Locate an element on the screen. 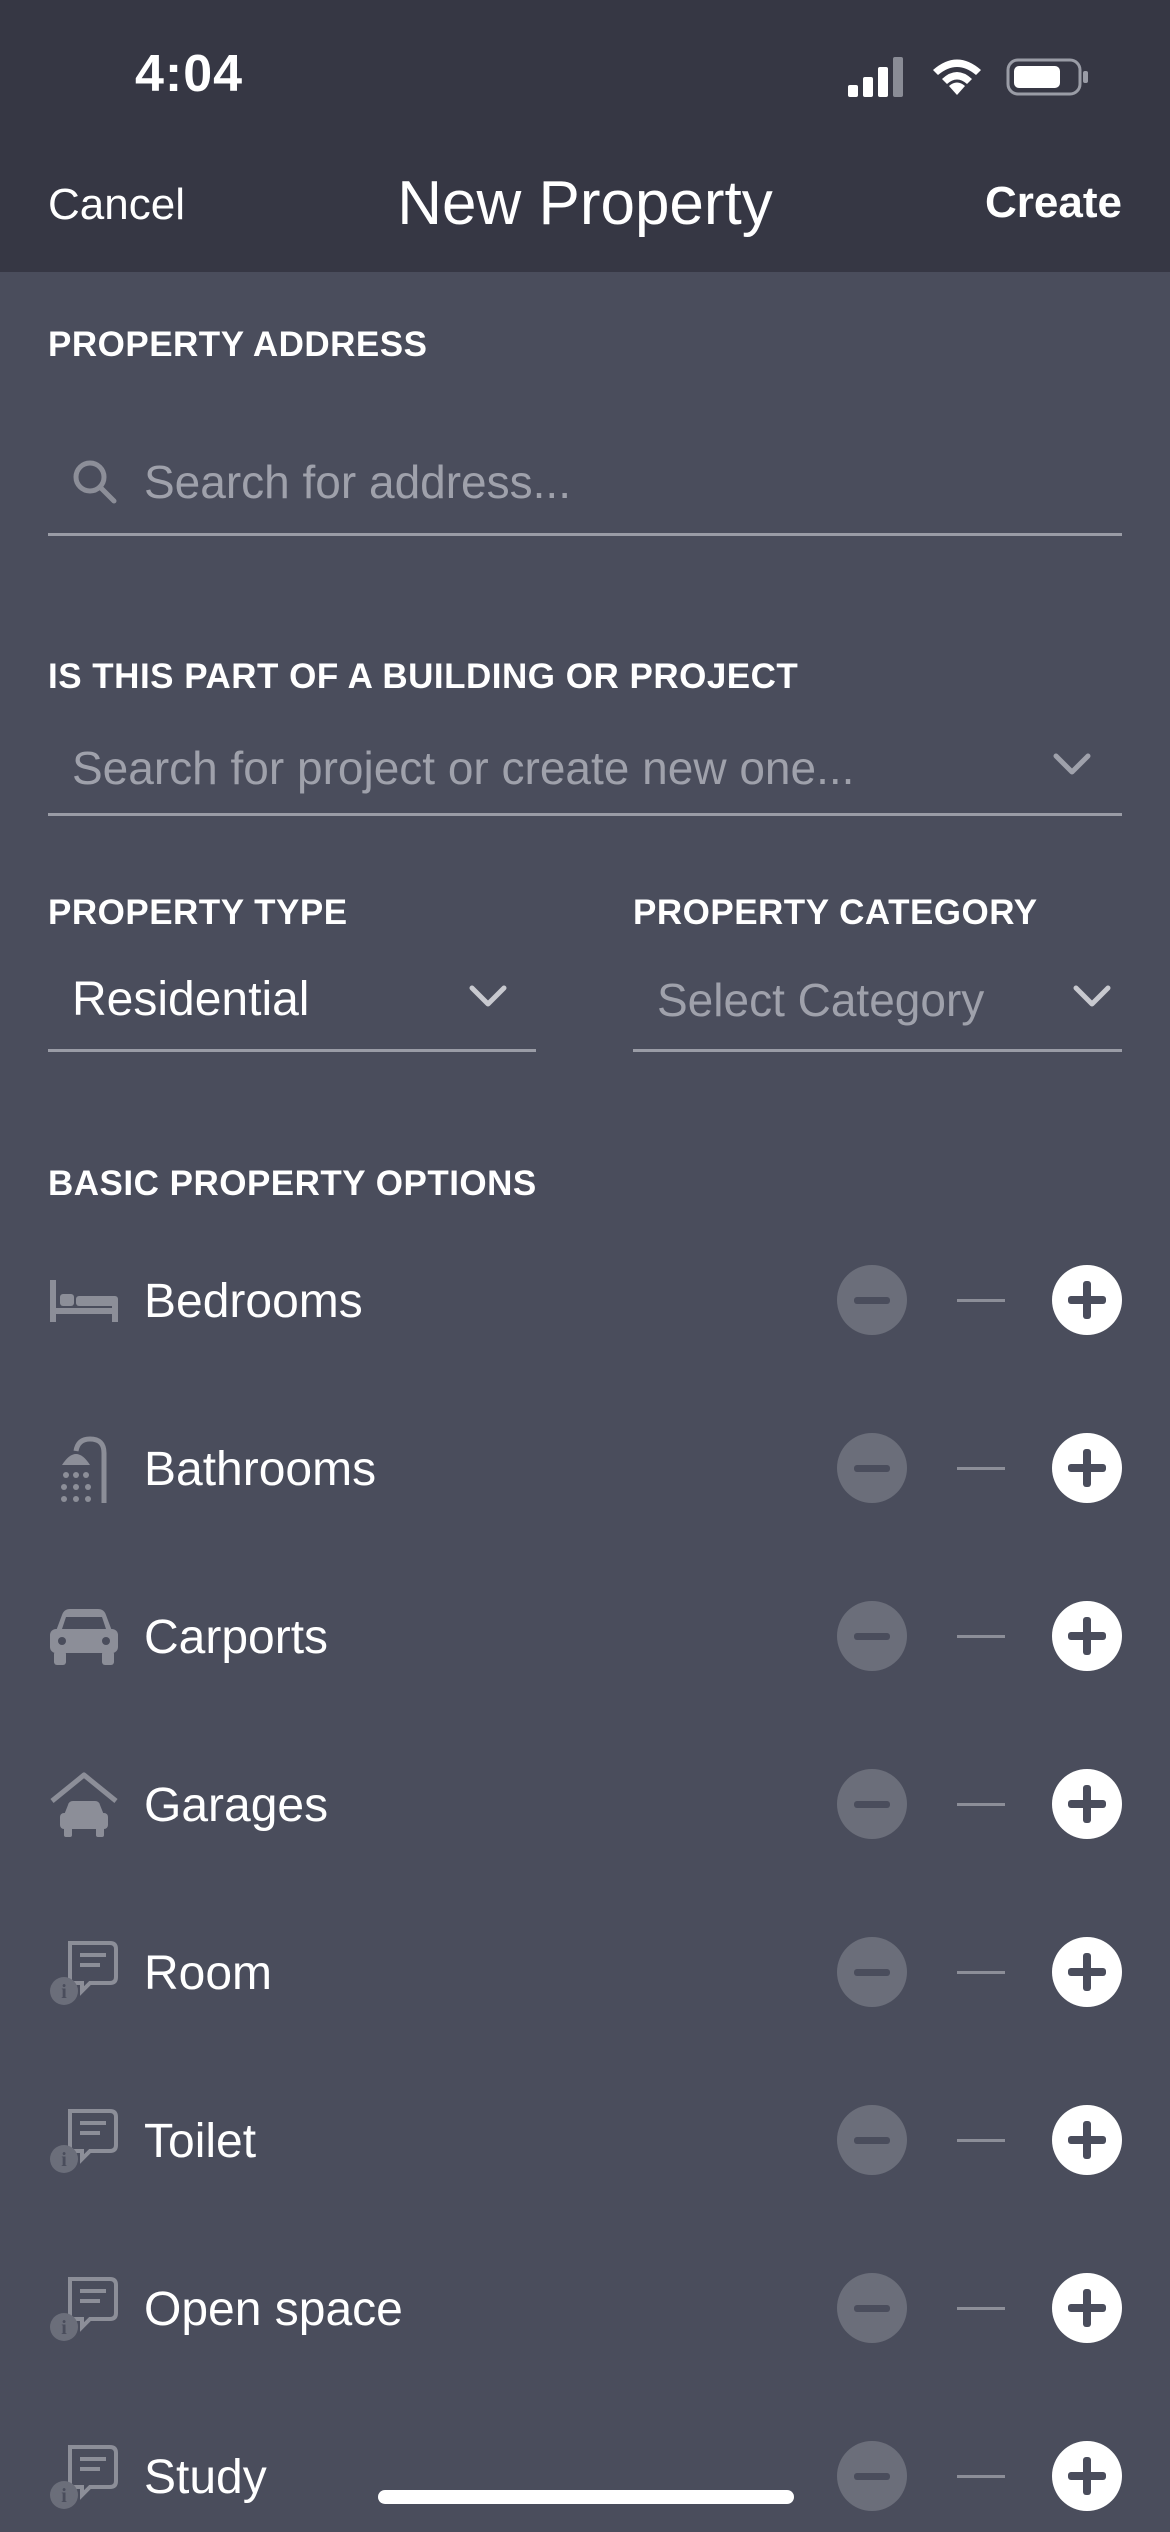  search-icon is located at coordinates (95, 482).